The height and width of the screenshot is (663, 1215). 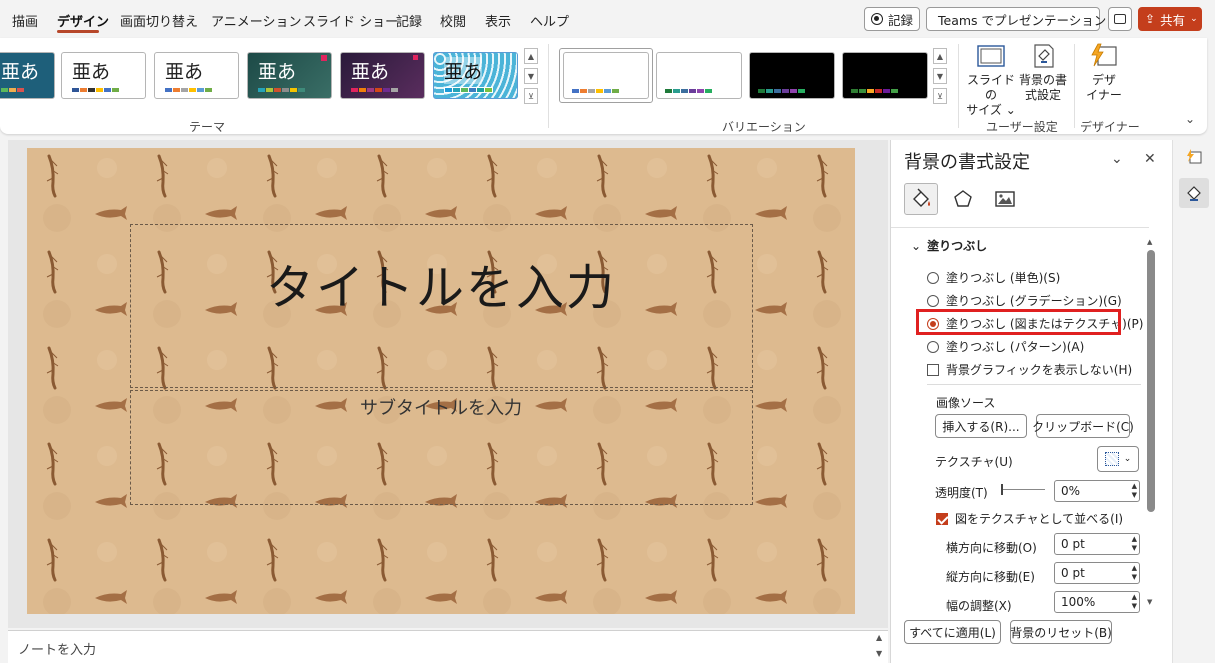 I want to click on theme-thumb-office: 亜あ, so click(x=103, y=75).